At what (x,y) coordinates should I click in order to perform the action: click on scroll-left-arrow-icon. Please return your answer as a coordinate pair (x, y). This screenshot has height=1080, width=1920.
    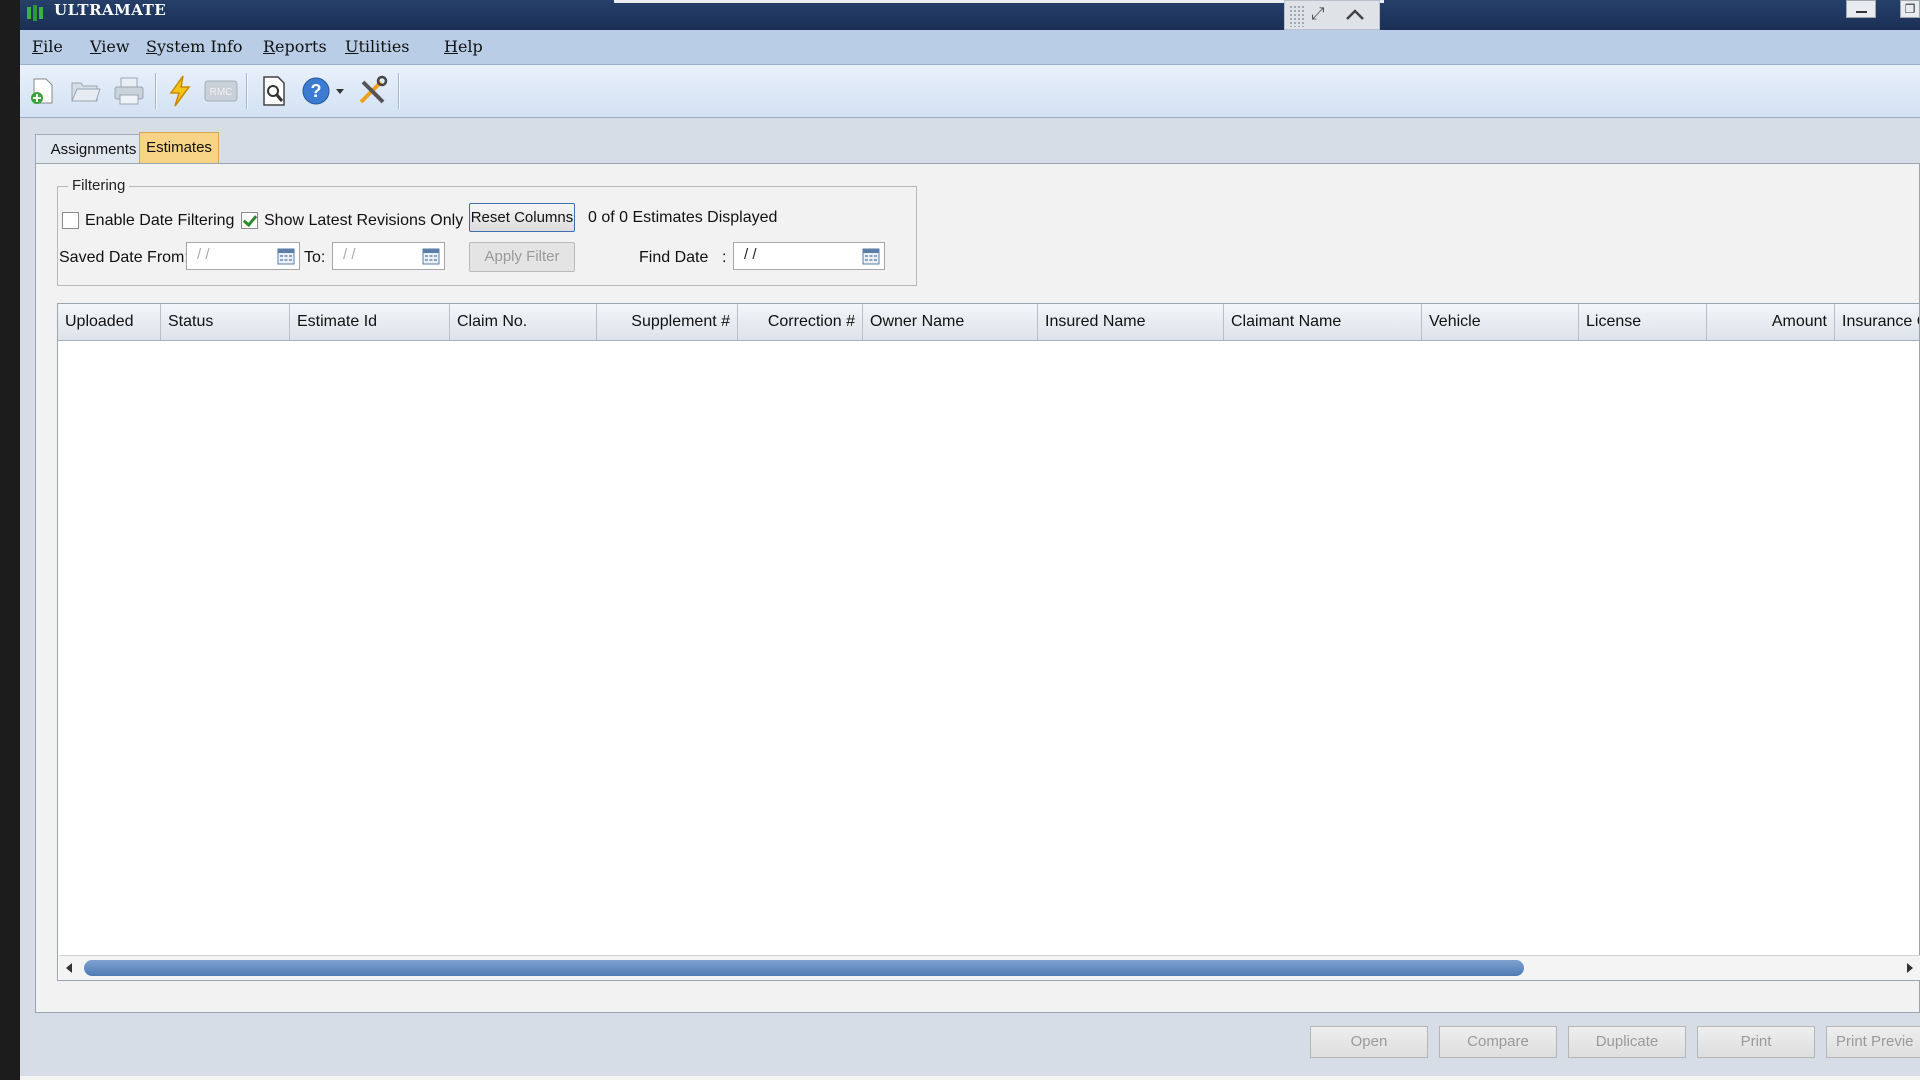
    Looking at the image, I should click on (69, 968).